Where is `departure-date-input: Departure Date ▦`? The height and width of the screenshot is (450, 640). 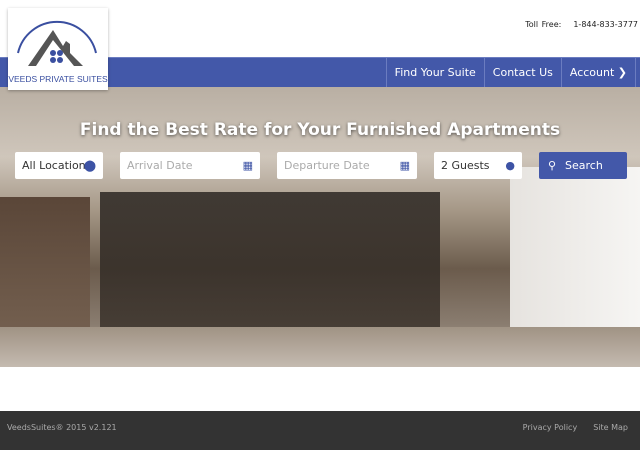
departure-date-input: Departure Date ▦ is located at coordinates (347, 165).